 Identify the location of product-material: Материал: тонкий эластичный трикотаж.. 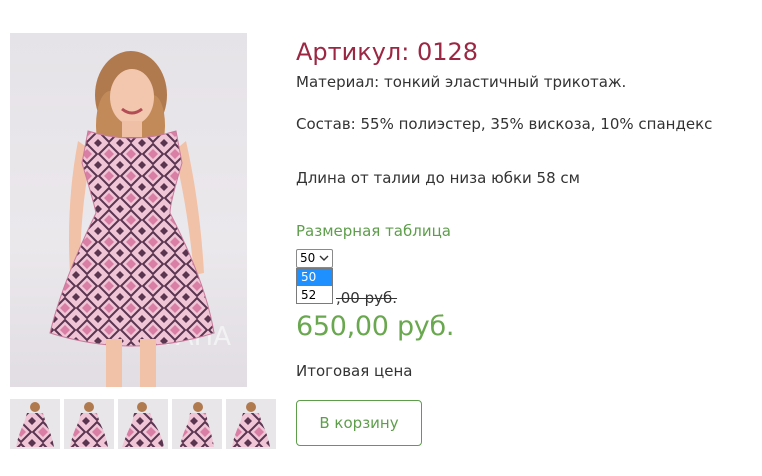
(461, 82).